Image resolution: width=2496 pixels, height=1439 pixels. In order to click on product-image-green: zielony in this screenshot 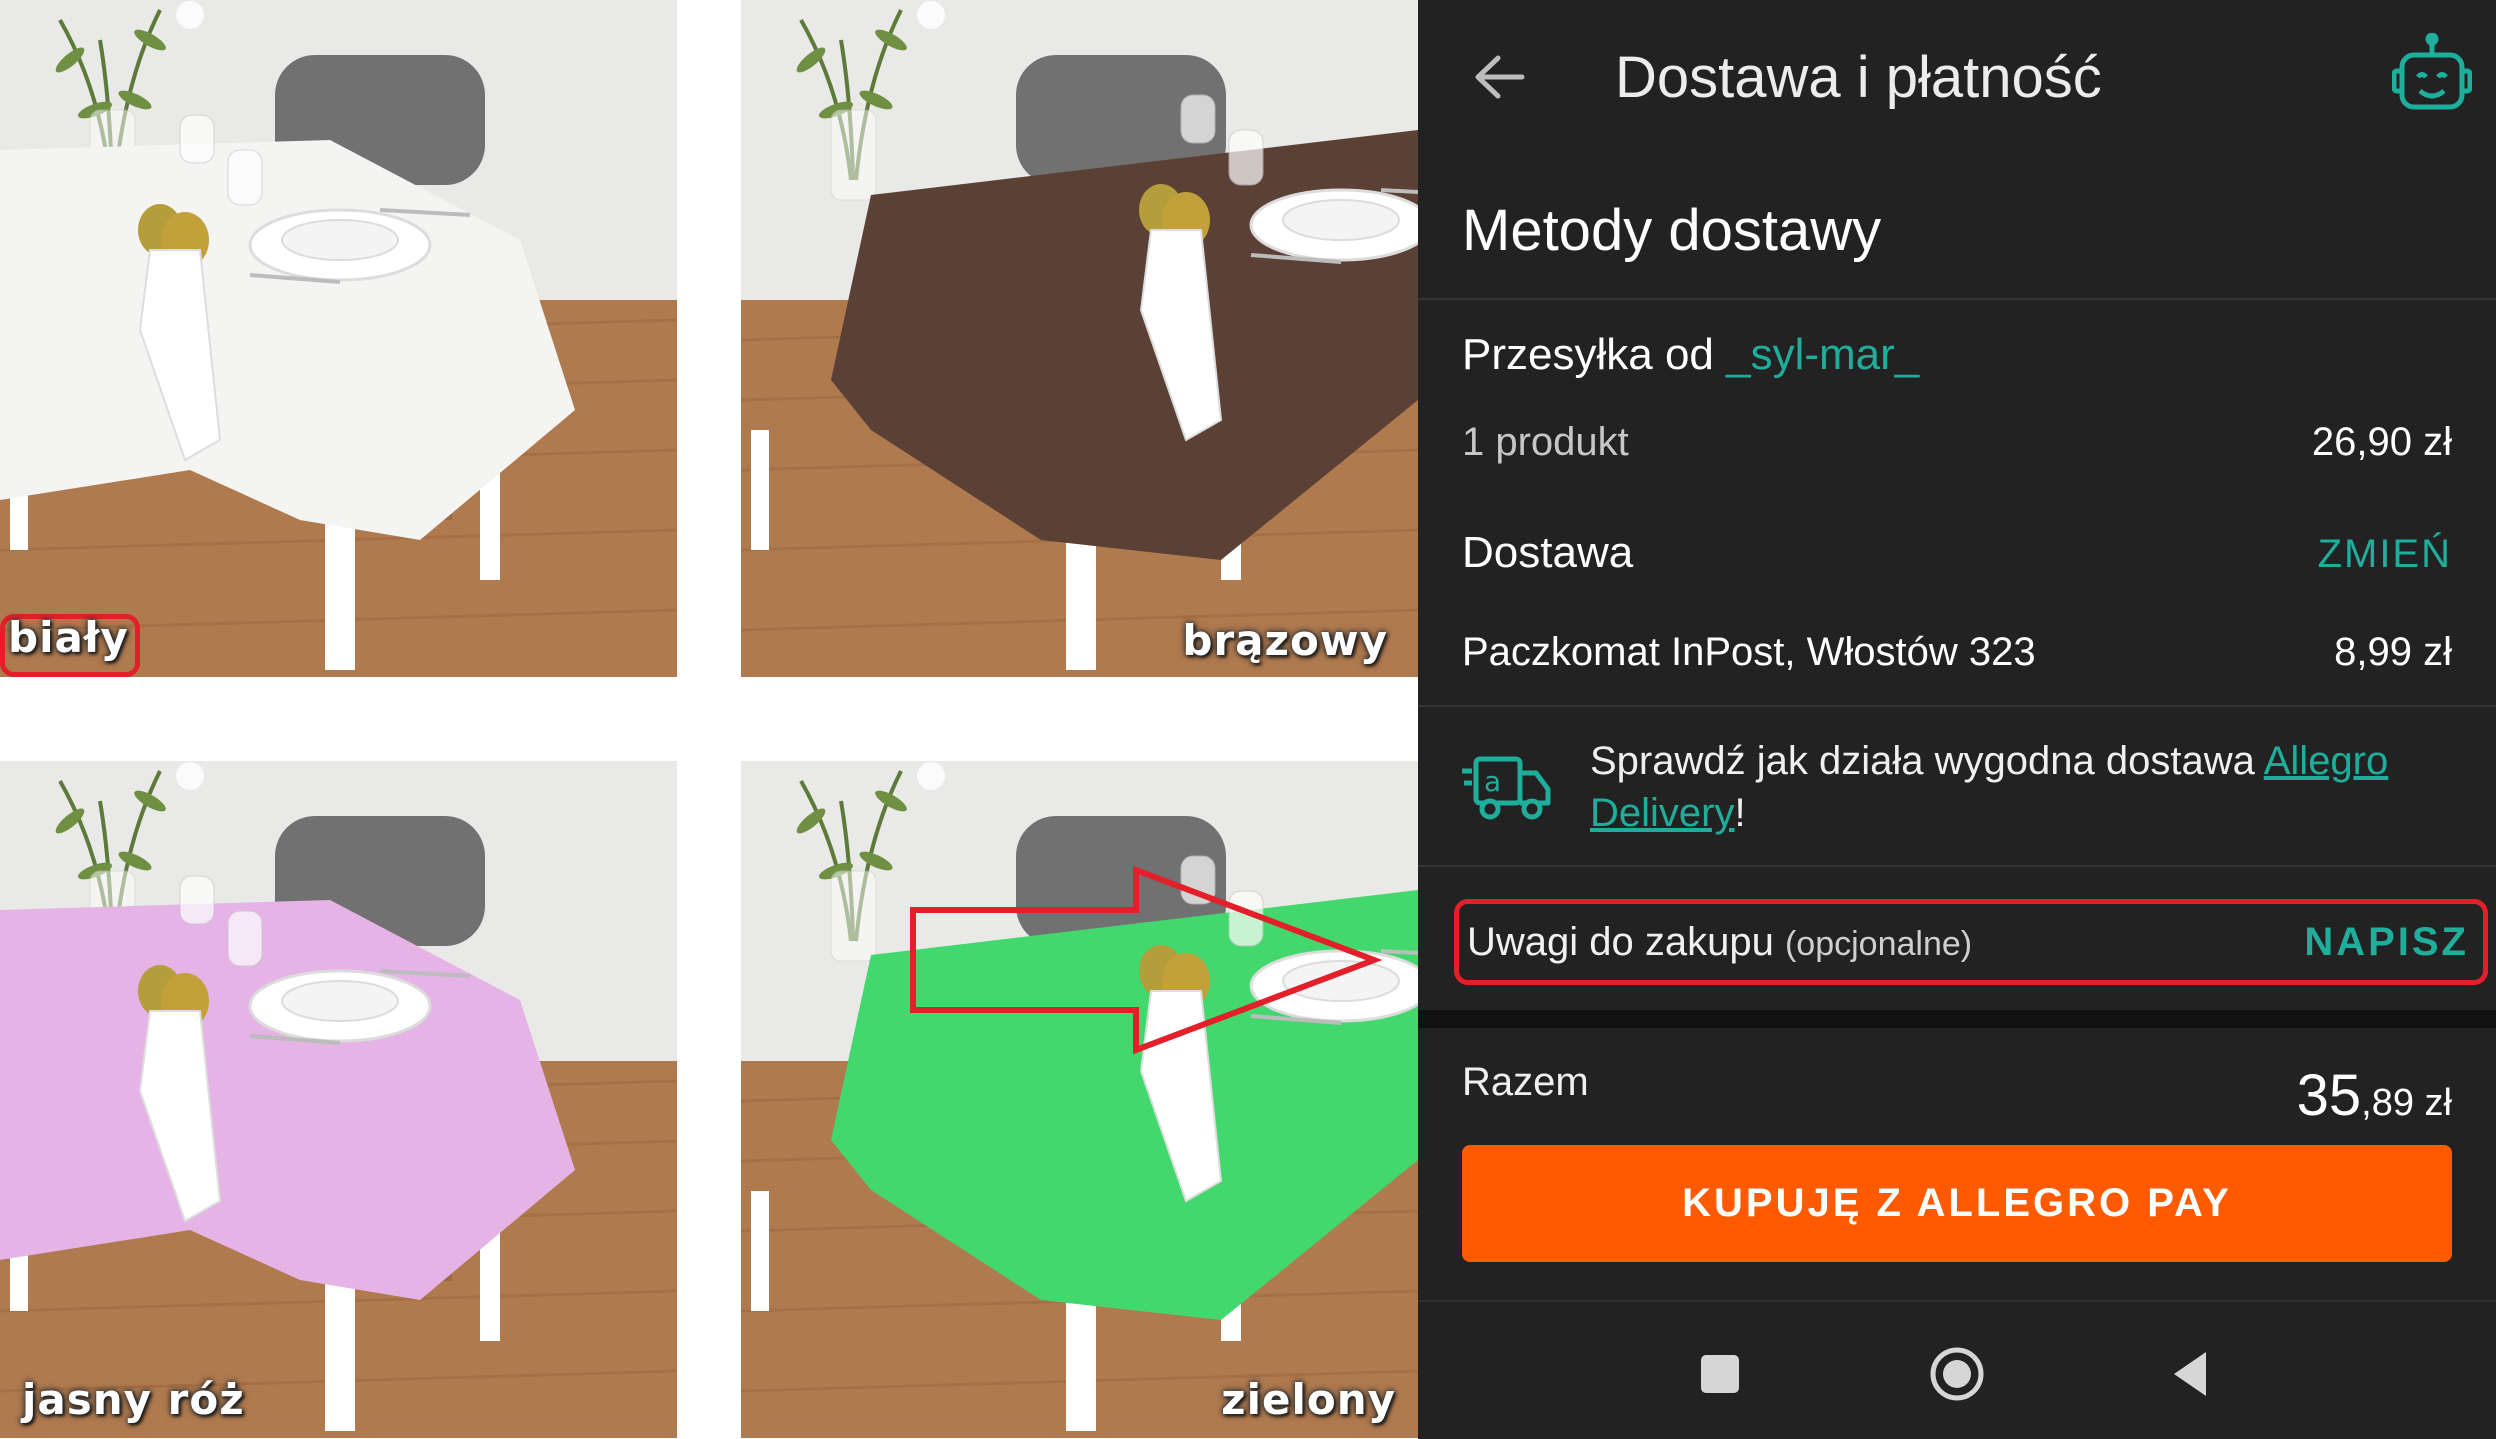, I will do `click(1079, 1099)`.